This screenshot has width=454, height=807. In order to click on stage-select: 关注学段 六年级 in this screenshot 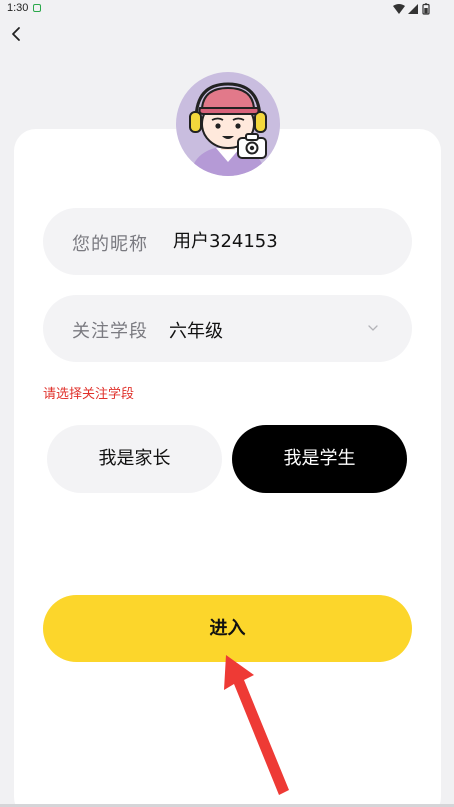, I will do `click(227, 328)`.